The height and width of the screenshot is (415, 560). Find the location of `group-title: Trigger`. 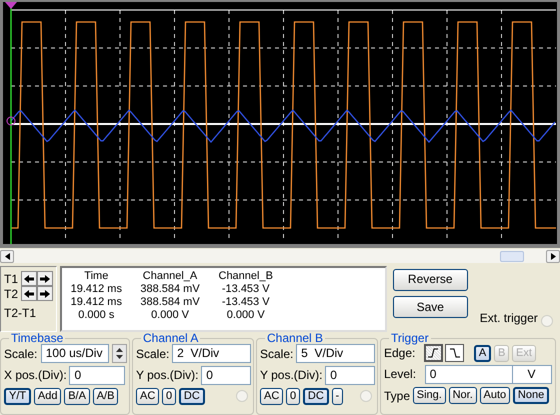

group-title: Trigger is located at coordinates (410, 338).